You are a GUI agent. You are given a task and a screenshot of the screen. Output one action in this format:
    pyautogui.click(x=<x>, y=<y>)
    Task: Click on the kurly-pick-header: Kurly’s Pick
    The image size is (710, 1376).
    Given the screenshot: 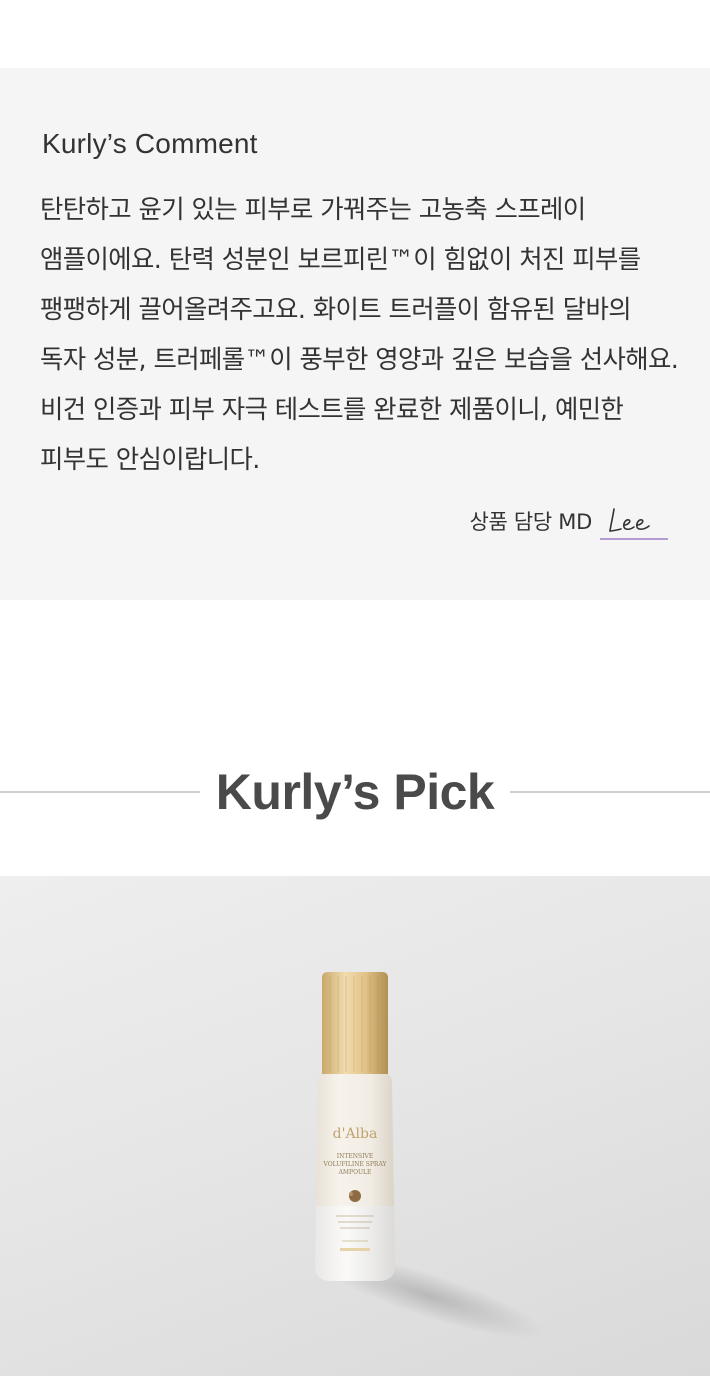 What is the action you would take?
    pyautogui.click(x=355, y=792)
    